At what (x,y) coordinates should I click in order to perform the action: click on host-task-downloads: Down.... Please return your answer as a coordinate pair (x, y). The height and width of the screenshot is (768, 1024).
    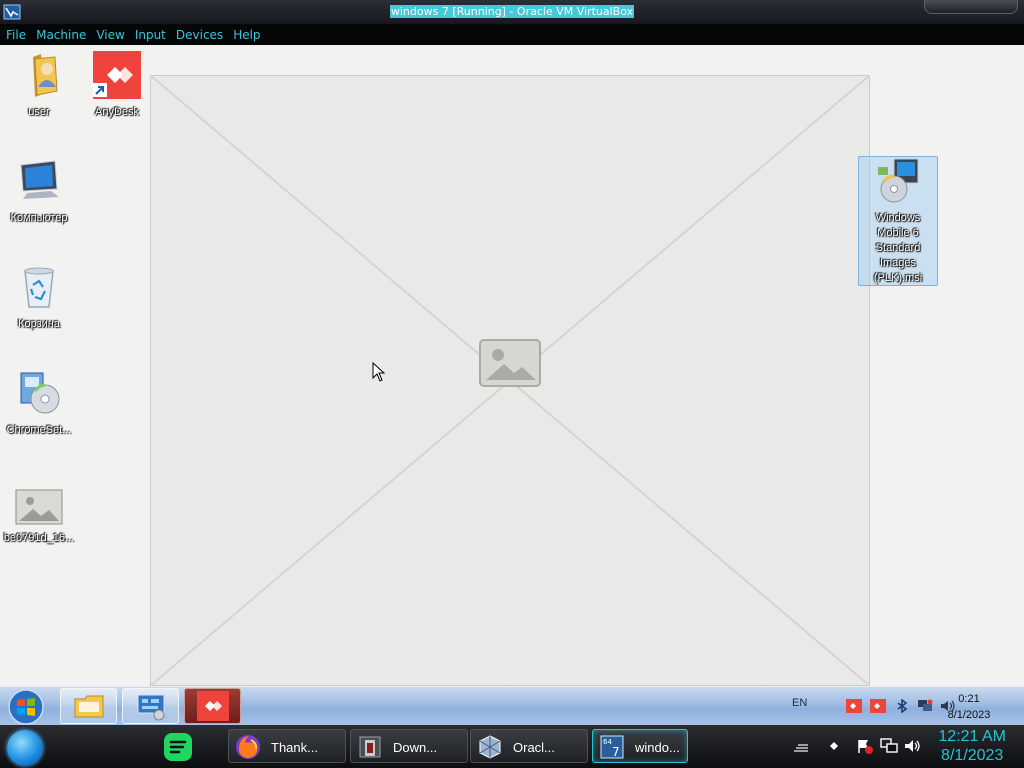
    Looking at the image, I should click on (409, 746).